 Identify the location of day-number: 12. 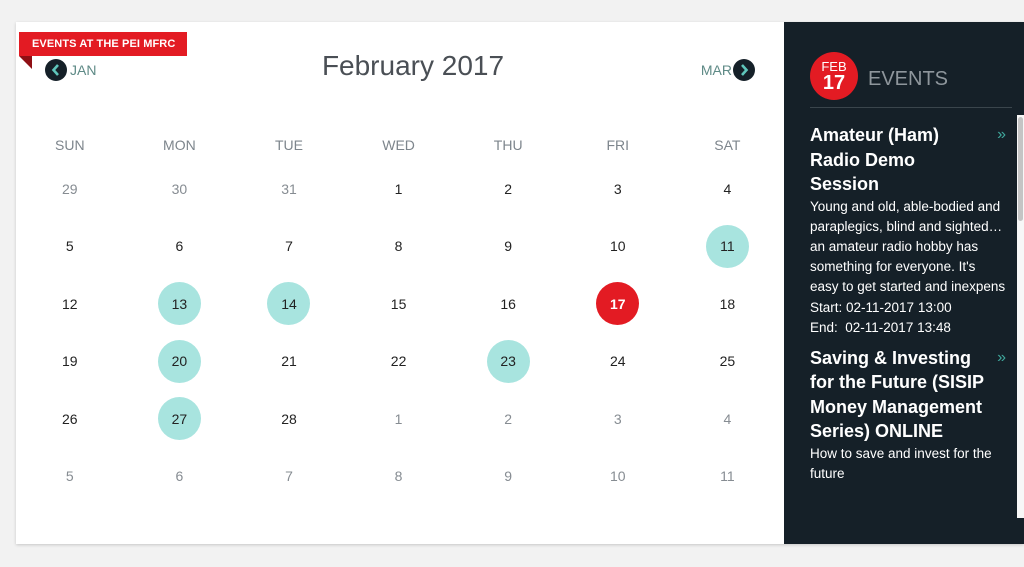
(70, 303).